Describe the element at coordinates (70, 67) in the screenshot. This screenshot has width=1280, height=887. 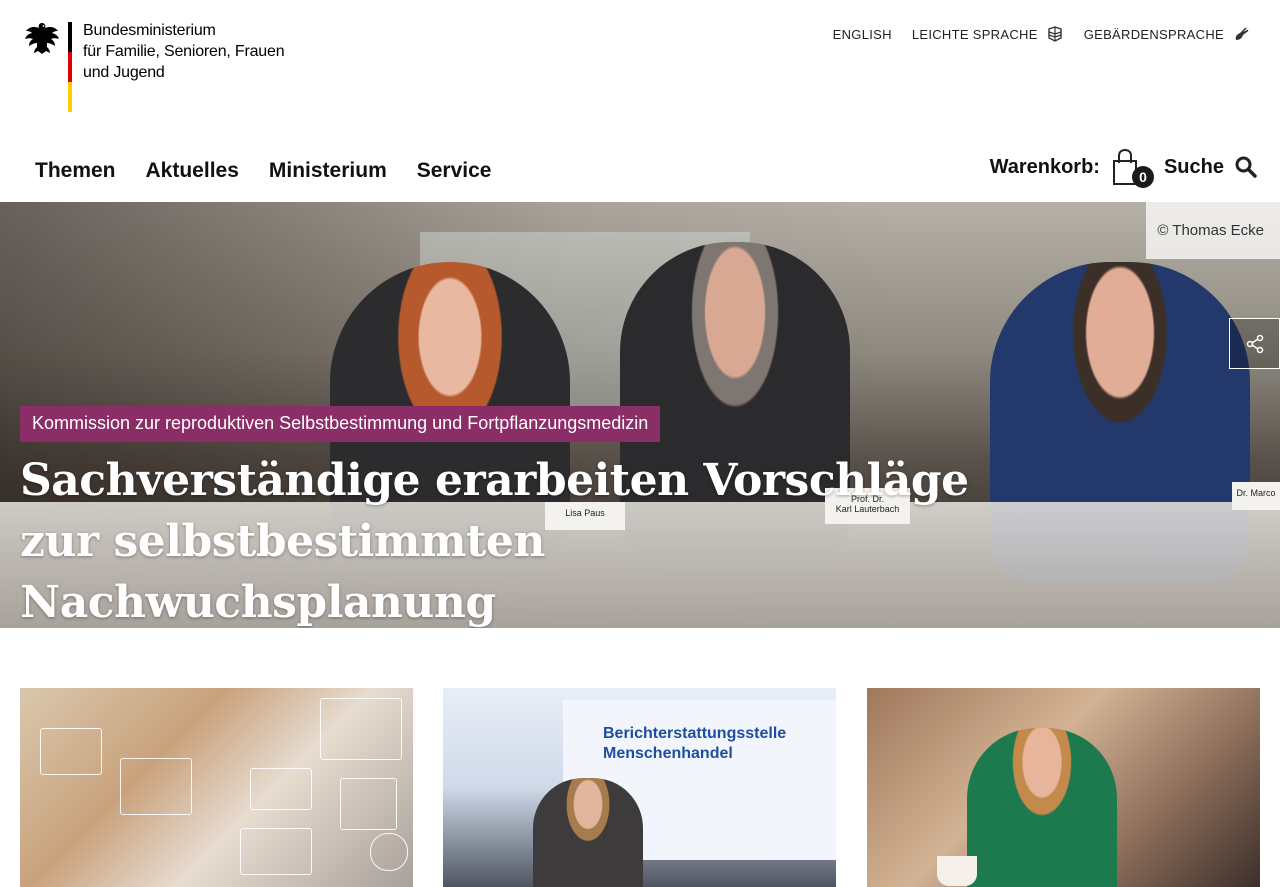
I see `flag-bar` at that location.